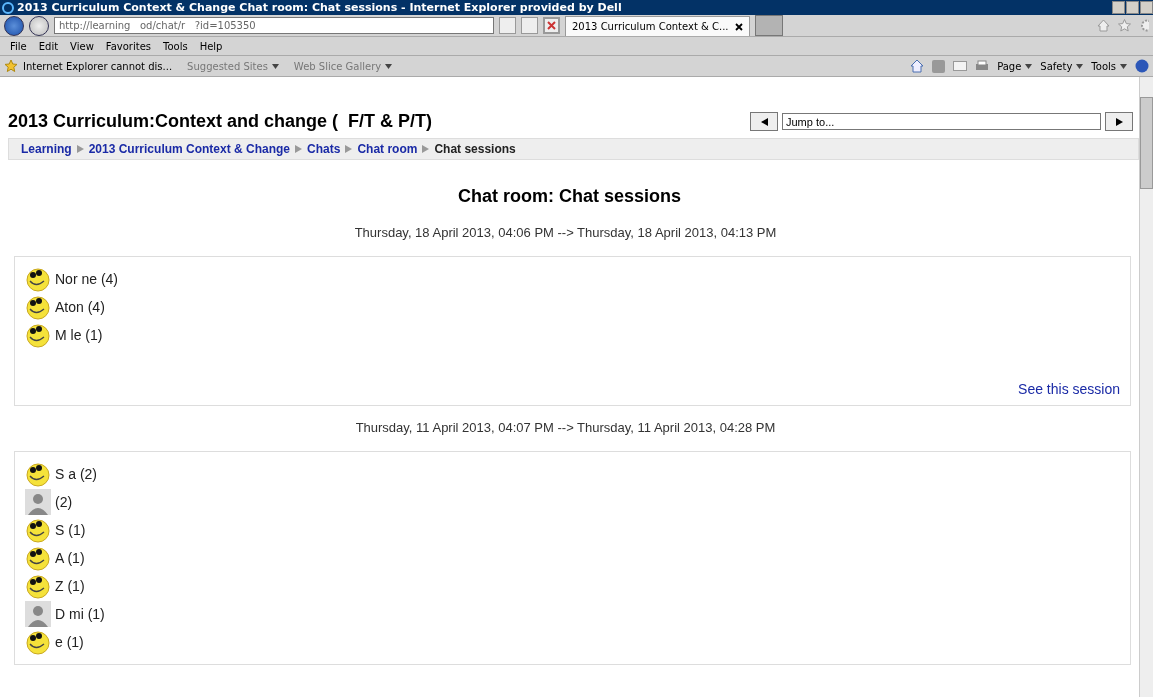 The image size is (1153, 697). I want to click on course-title: 2013 Curriculum:Context and change ( F/T & P/T), so click(220, 121).